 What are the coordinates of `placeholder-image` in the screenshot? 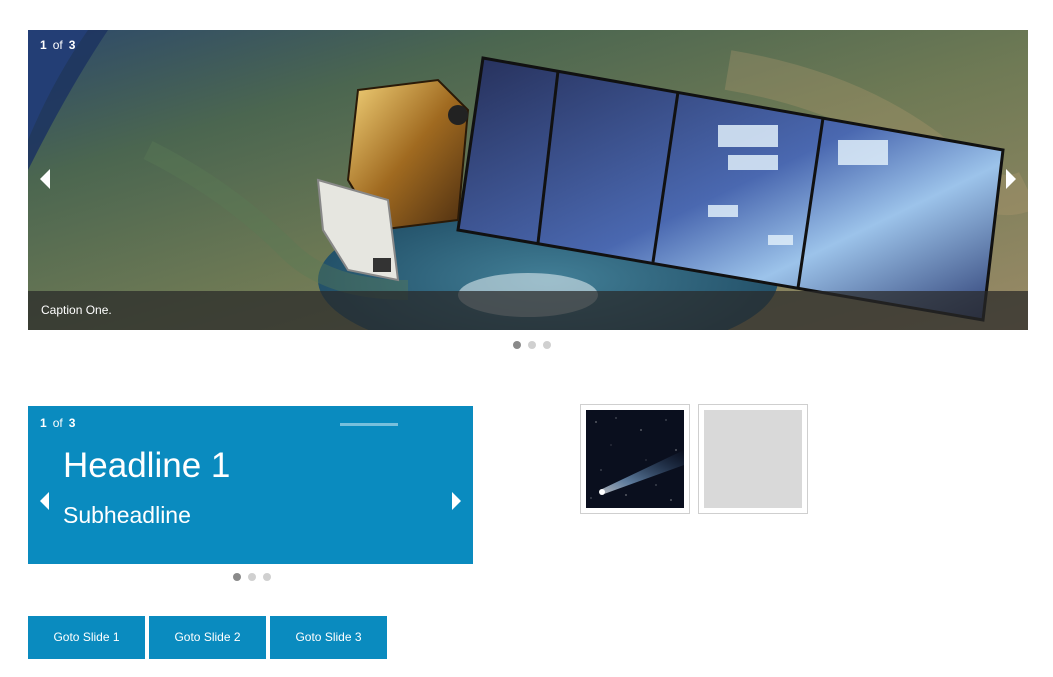 It's located at (753, 459).